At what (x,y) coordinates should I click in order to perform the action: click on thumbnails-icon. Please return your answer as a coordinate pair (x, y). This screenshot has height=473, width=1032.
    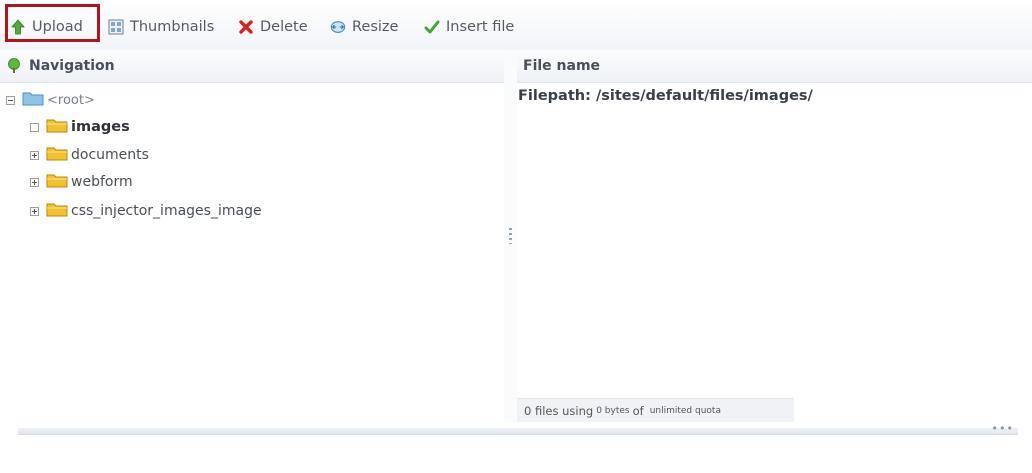
    Looking at the image, I should click on (116, 27).